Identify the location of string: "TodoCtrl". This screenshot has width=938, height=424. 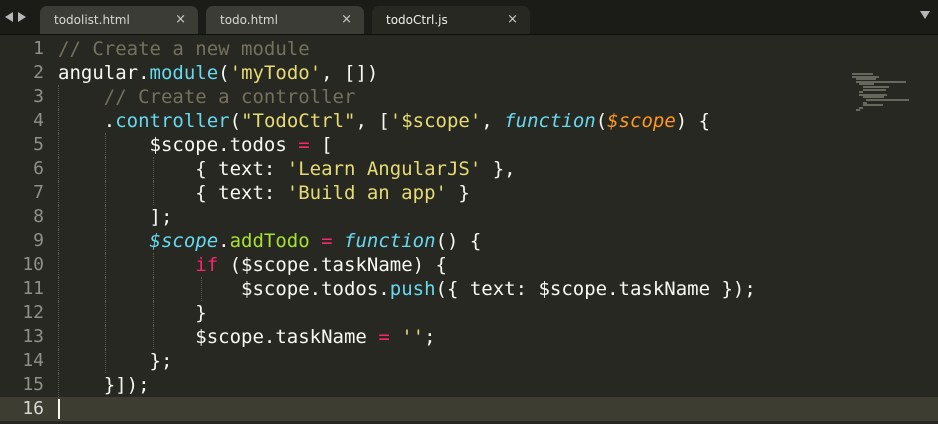
(298, 121).